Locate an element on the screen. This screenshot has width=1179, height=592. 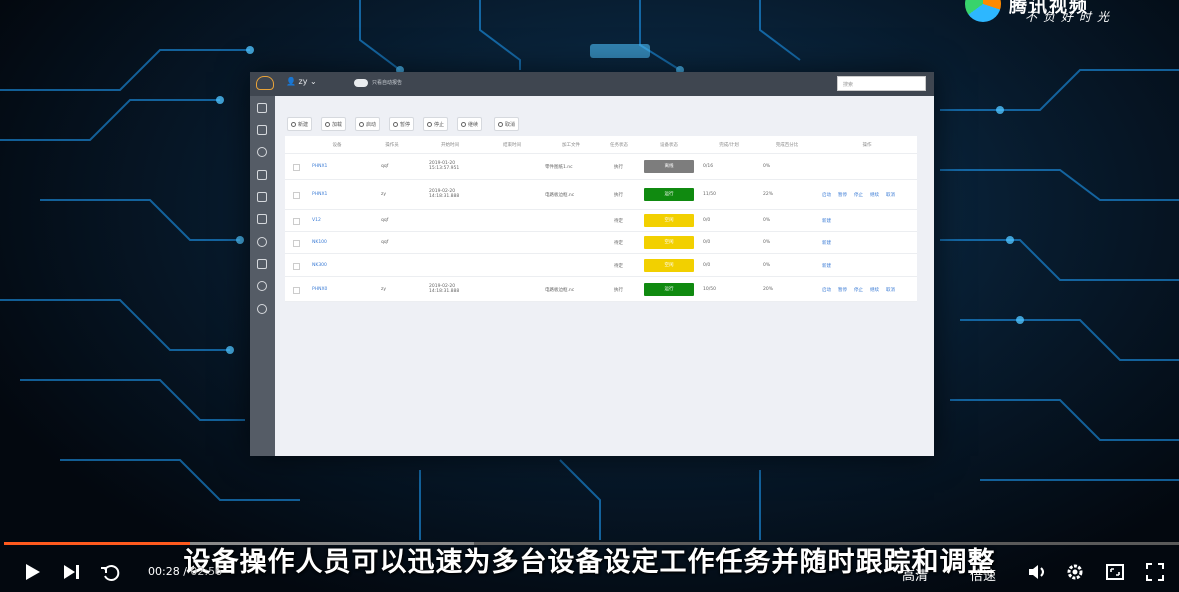
header-percent: 完成百分比 is located at coordinates (787, 145).